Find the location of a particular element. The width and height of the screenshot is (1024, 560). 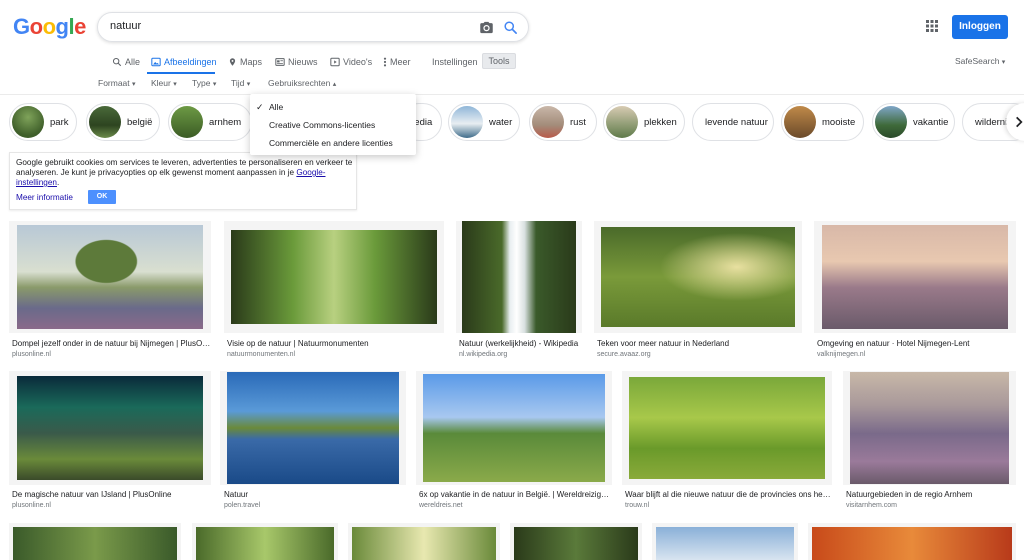

search-box: natuur is located at coordinates (313, 27).